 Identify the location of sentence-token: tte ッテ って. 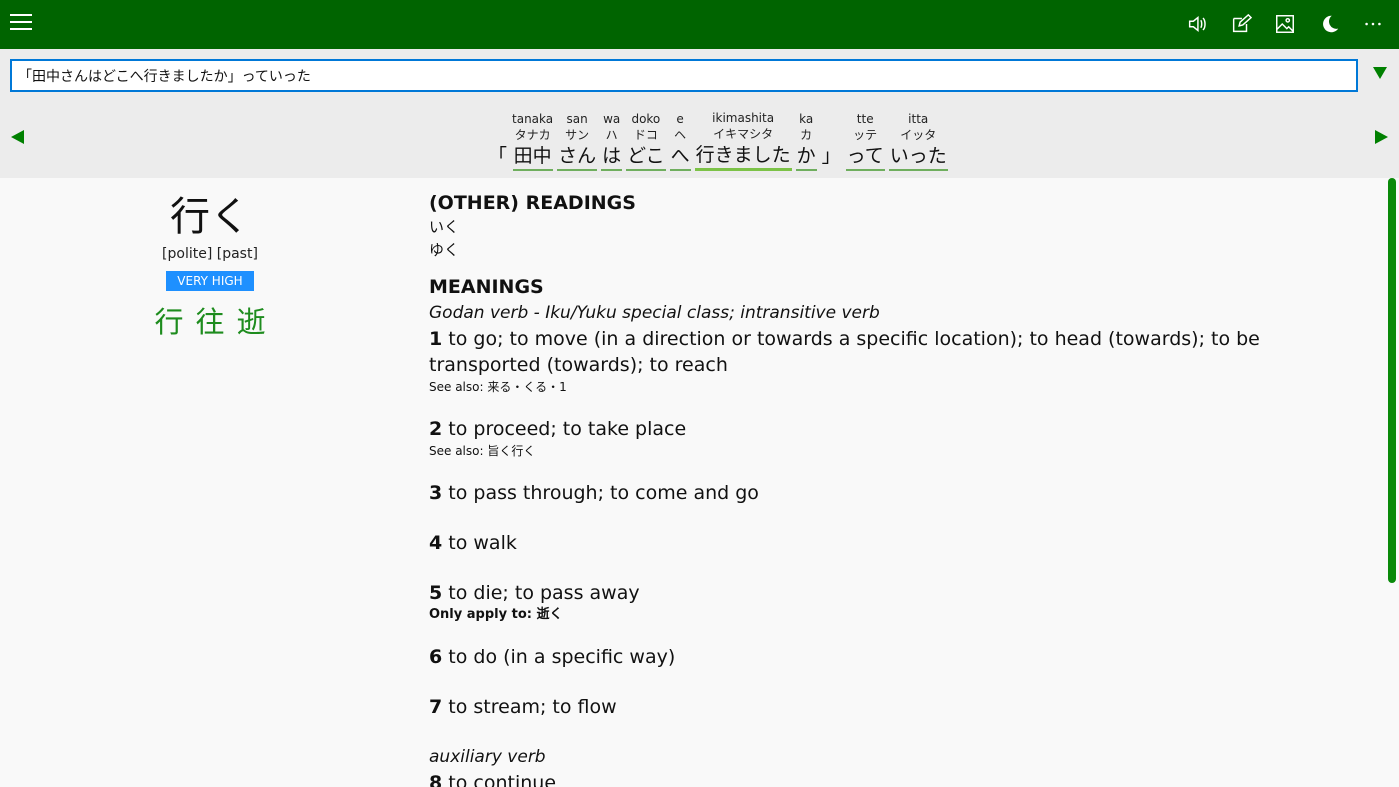
(865, 141).